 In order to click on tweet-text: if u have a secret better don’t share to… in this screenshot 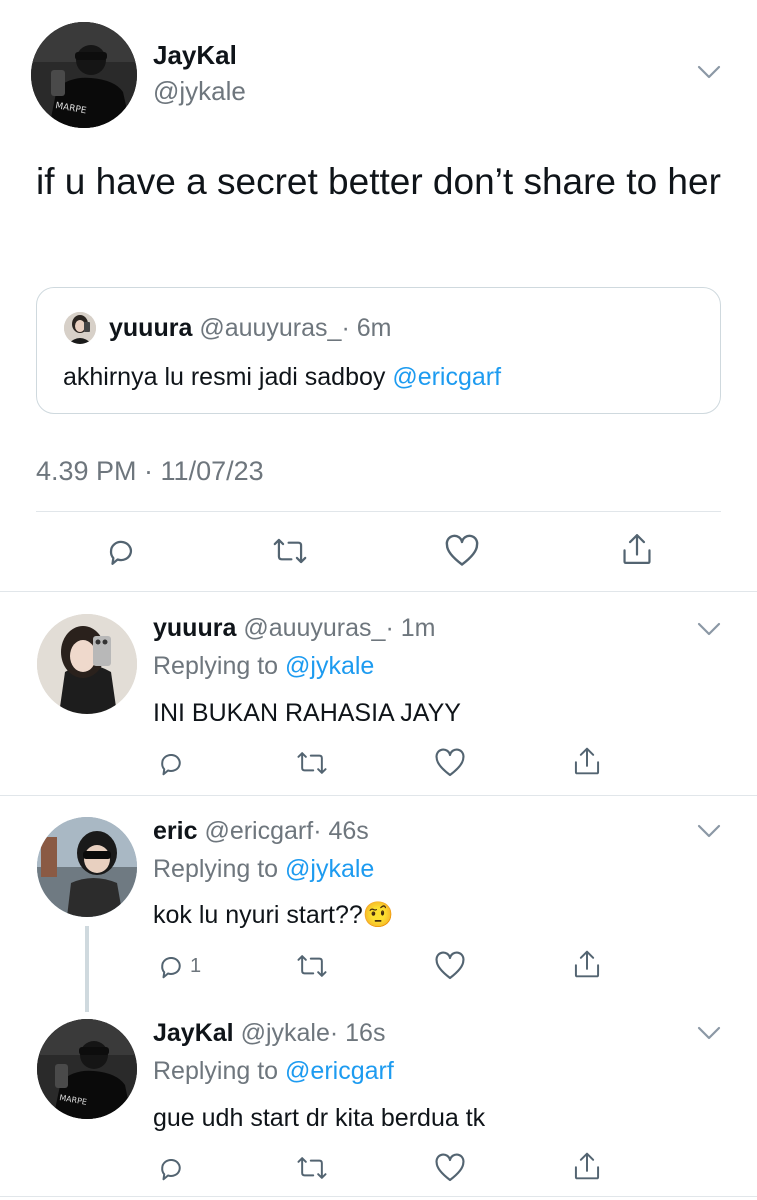, I will do `click(378, 181)`.